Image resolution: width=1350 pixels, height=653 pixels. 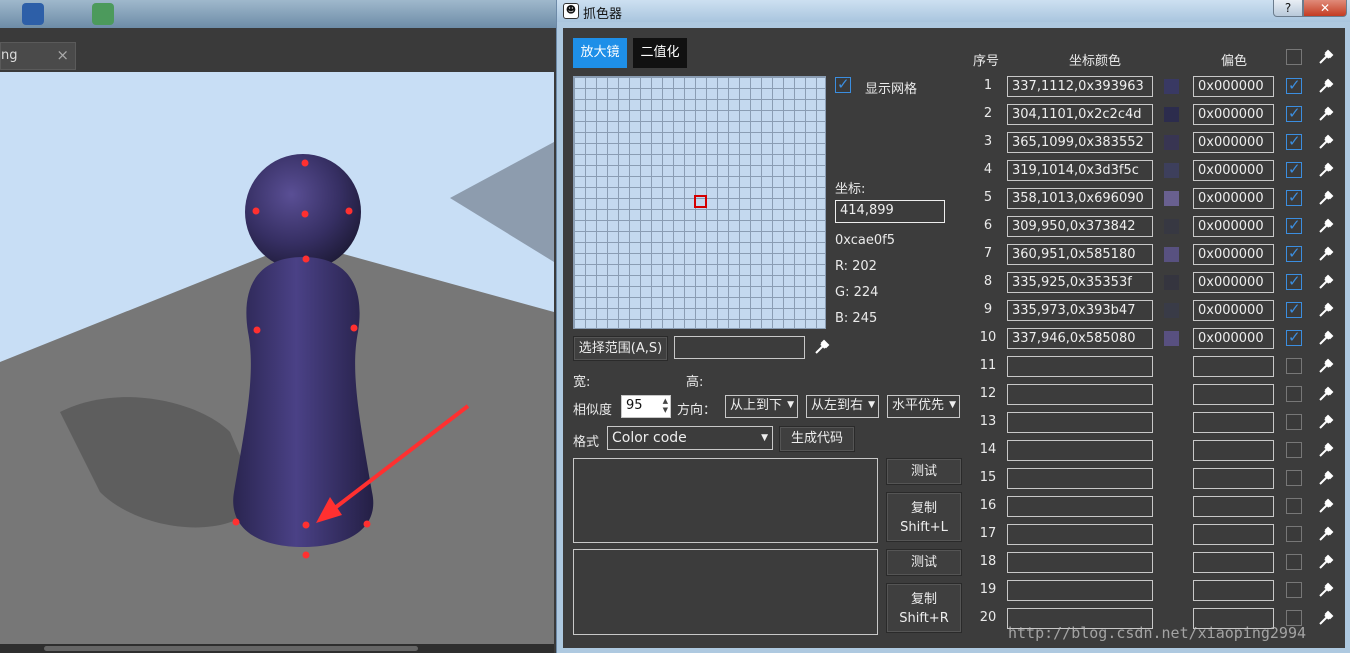 I want to click on coord-color-field: 358,1013,0x696090, so click(x=1080, y=198).